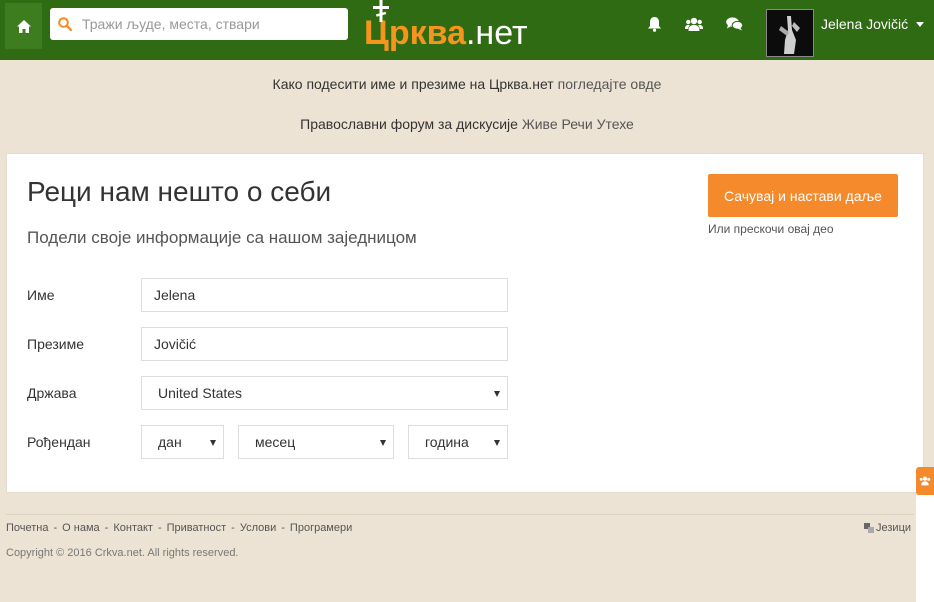 This screenshot has width=934, height=602. I want to click on save-continue-button: Сачувај и настави даље, so click(803, 195).